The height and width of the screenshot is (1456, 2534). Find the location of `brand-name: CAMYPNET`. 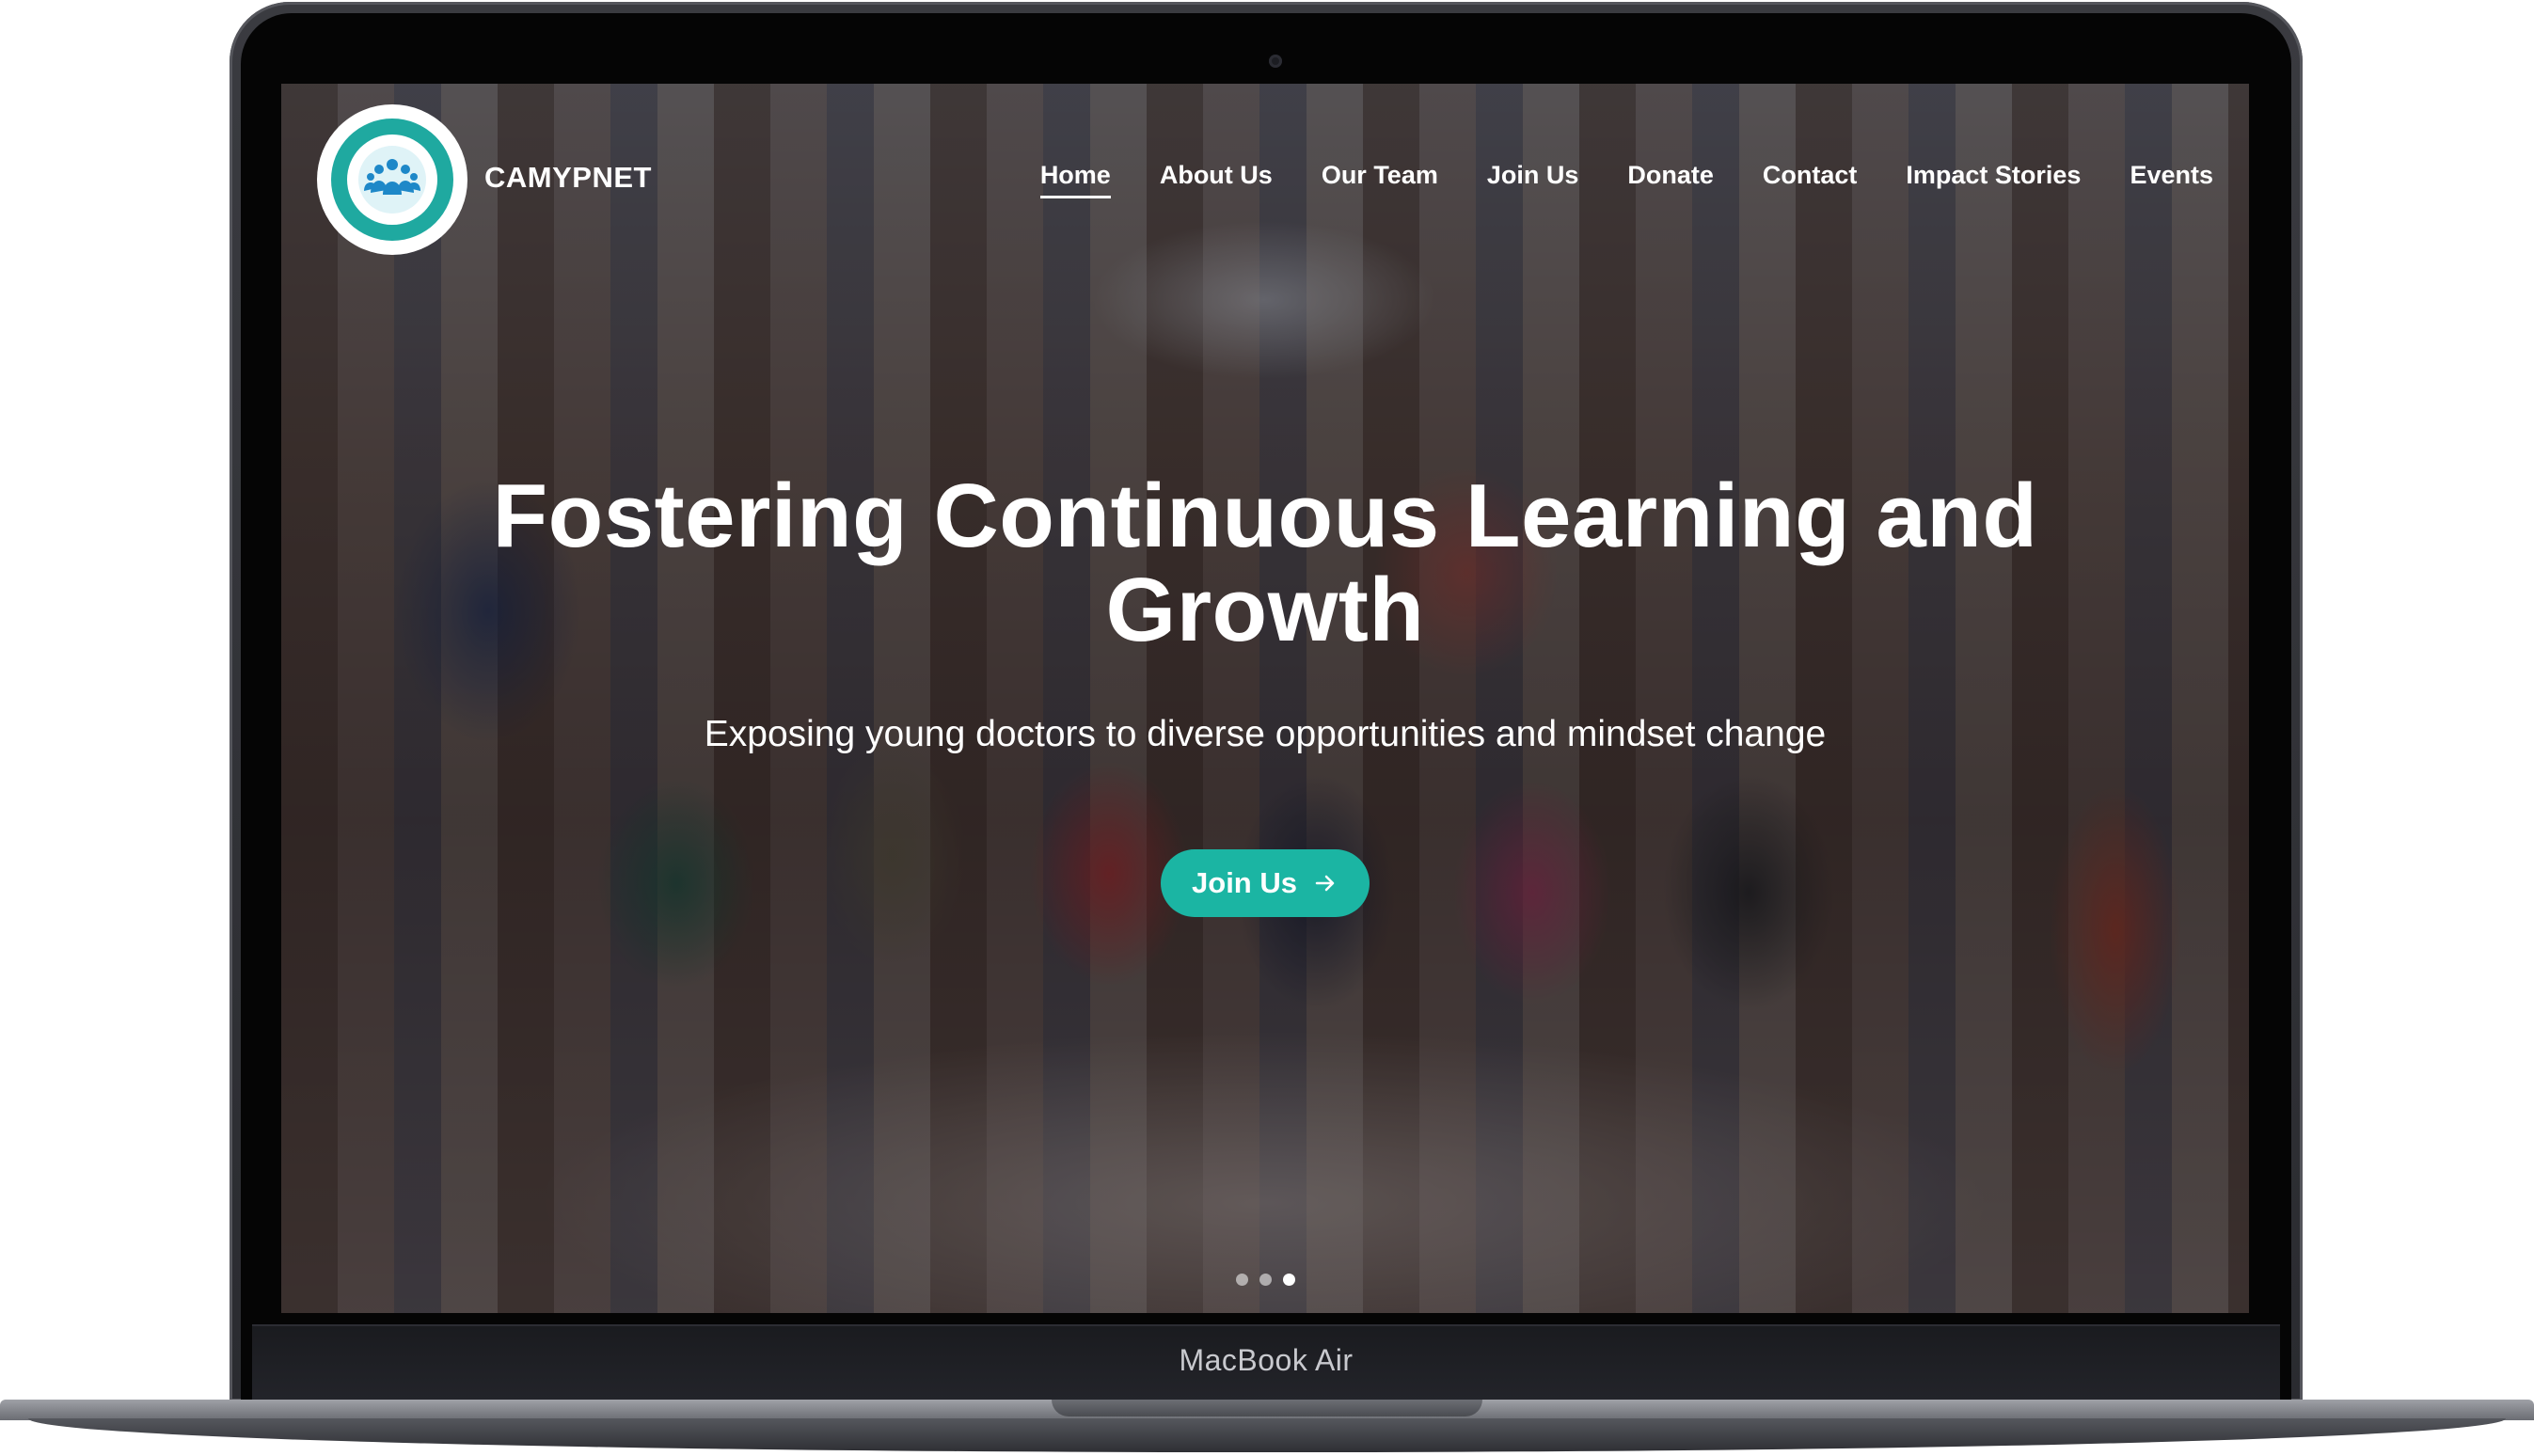

brand-name: CAMYPNET is located at coordinates (568, 178).